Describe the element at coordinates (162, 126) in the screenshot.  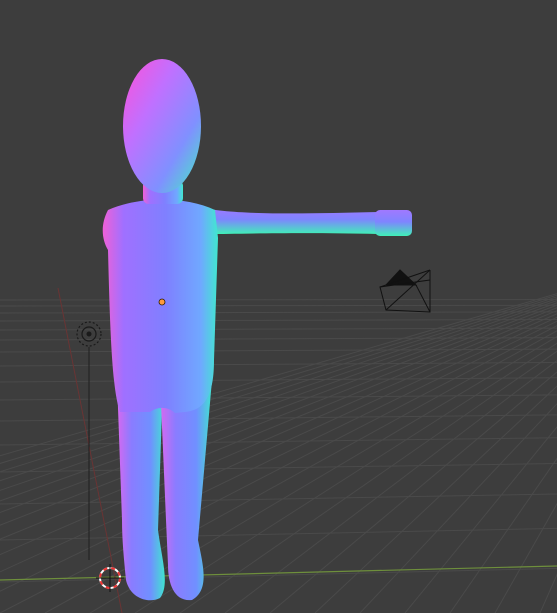
I see `mesh-head` at that location.